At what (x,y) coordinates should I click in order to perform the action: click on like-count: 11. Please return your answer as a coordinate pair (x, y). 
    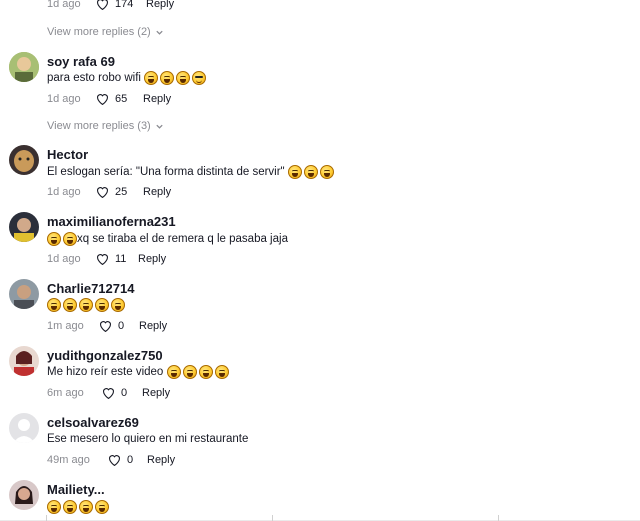
    Looking at the image, I should click on (121, 259).